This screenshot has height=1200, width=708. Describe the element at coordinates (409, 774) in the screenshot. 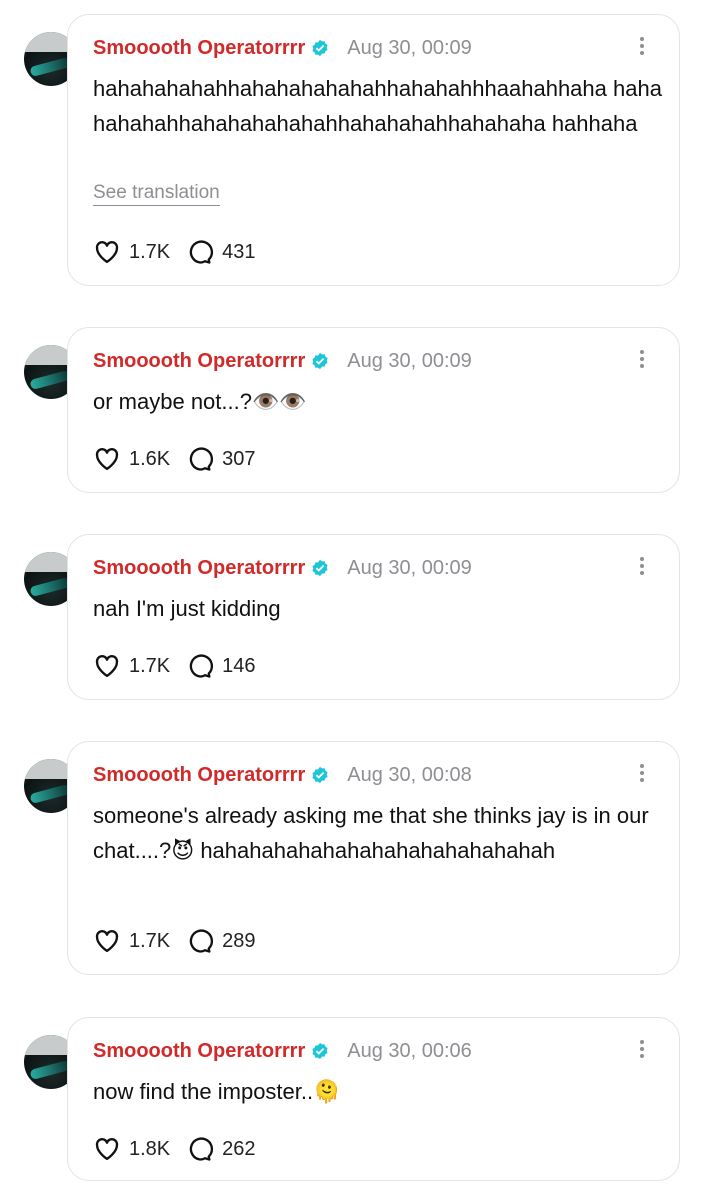

I see `post-timestamp: Aug 30, 00:08` at that location.